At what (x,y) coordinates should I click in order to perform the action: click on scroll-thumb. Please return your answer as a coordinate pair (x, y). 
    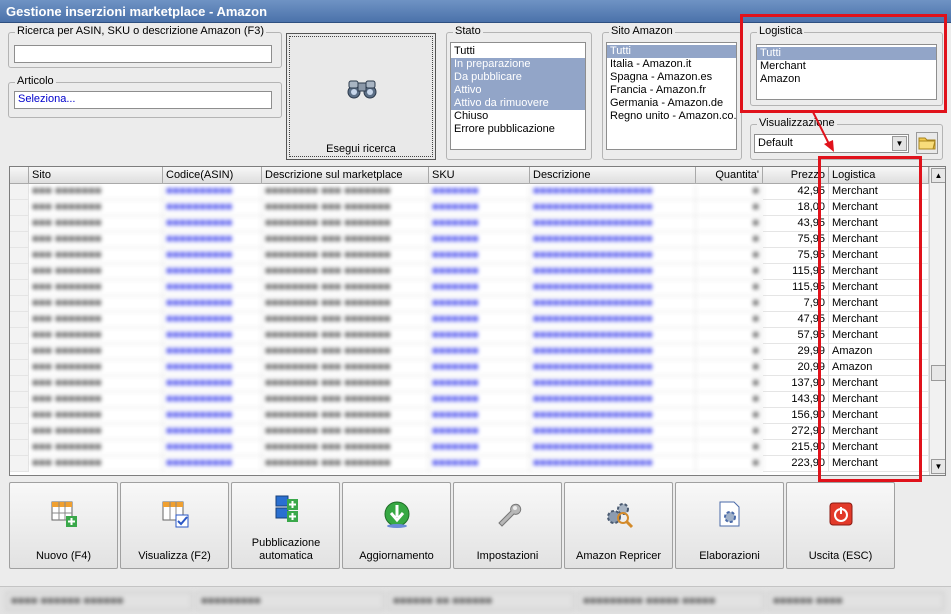
    Looking at the image, I should click on (938, 373).